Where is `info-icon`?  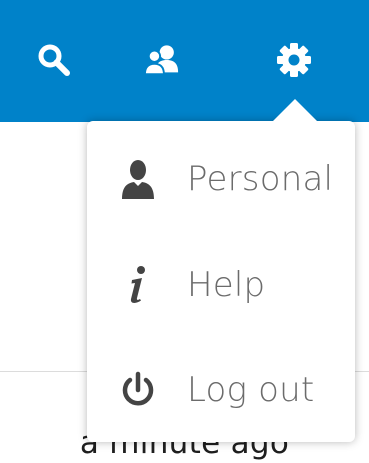 info-icon is located at coordinates (138, 285).